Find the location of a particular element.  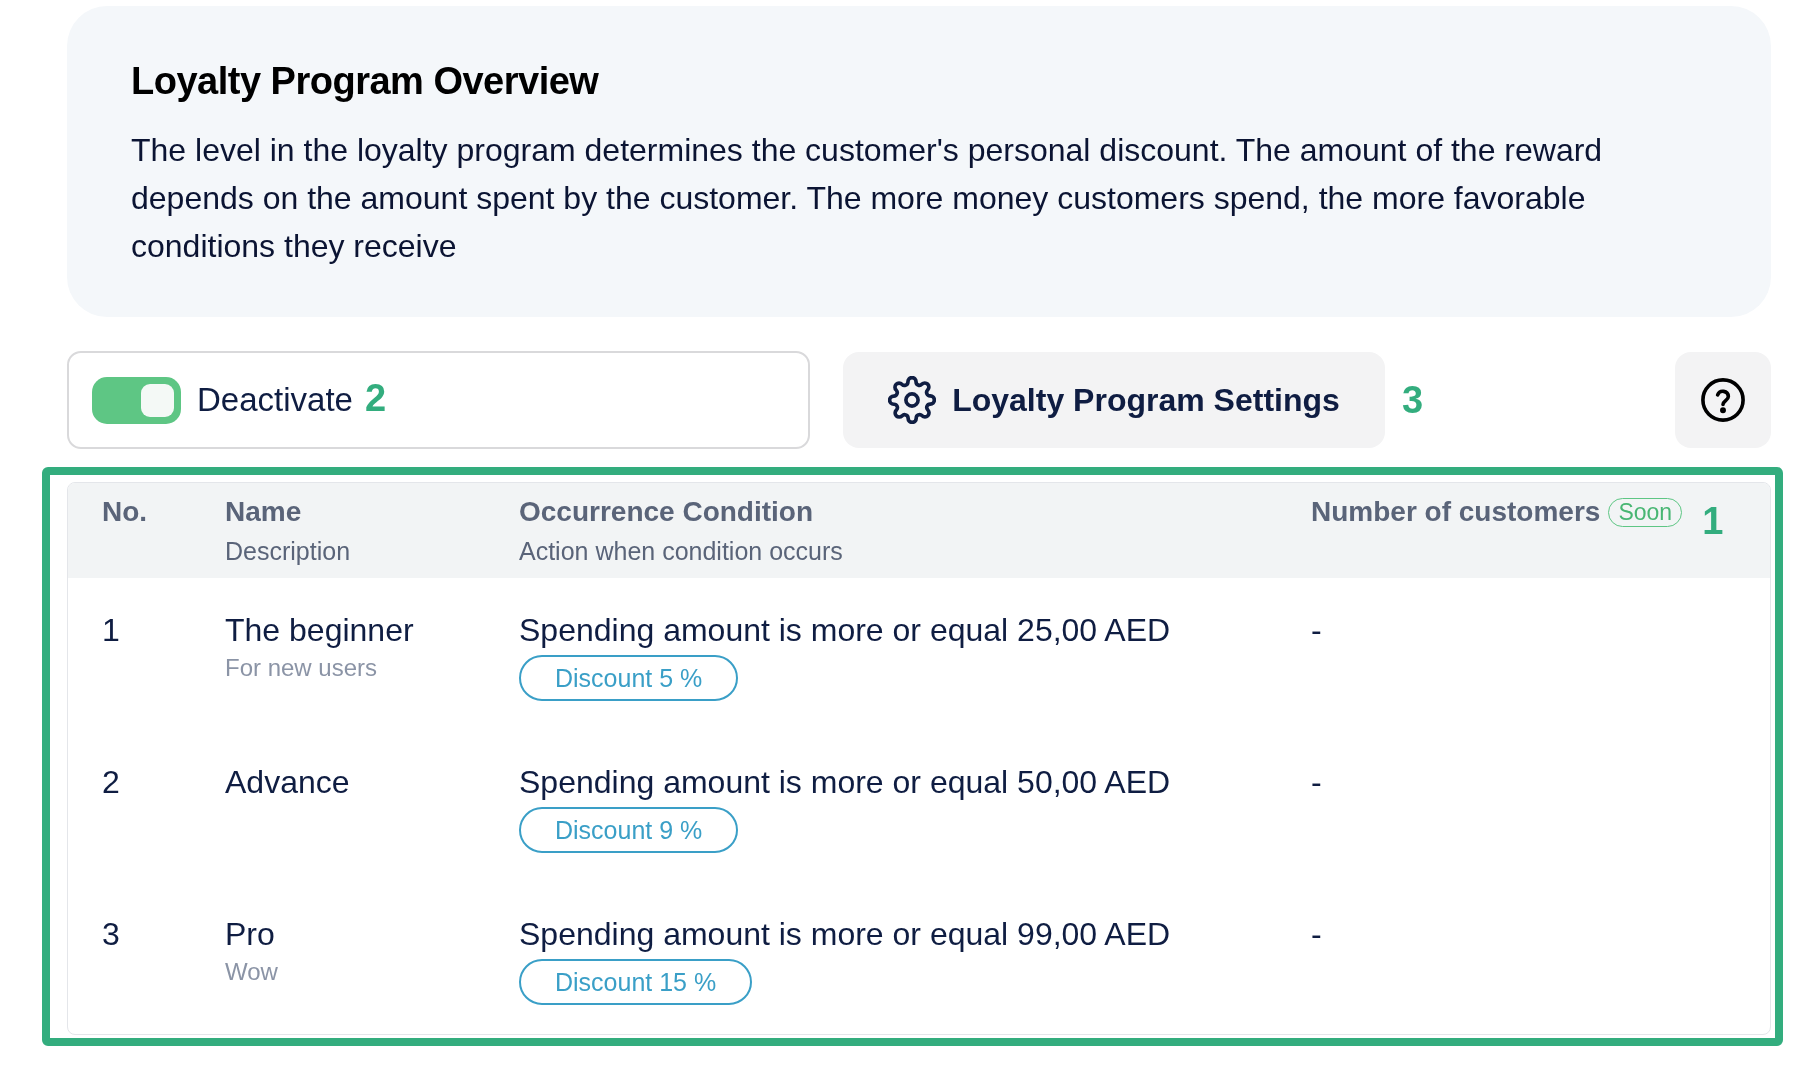

column-header: Name is located at coordinates (263, 512).